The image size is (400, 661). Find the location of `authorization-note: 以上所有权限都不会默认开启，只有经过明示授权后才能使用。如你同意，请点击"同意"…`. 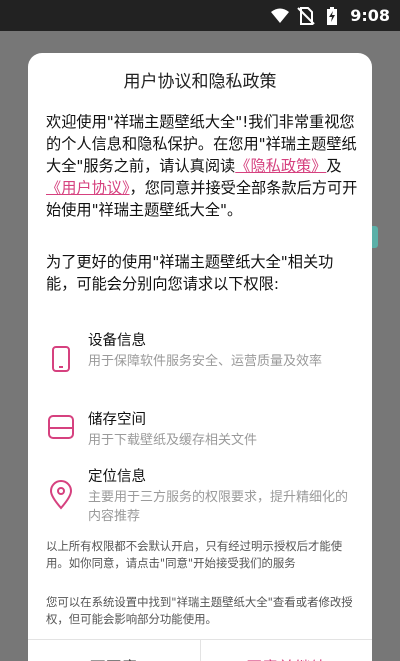

authorization-note: 以上所有权限都不会默认开启，只有经过明示授权后才能使用。如你同意，请点击"同意"… is located at coordinates (194, 554).